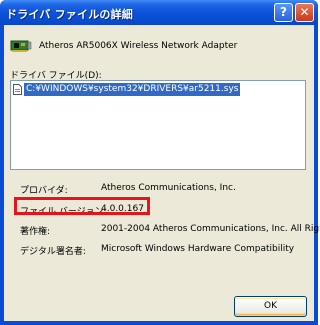 This screenshot has width=320, height=325. I want to click on driver-file-path: C:¥WINDOWS¥system32¥DRIVERS¥ar5211.sys, so click(132, 89).